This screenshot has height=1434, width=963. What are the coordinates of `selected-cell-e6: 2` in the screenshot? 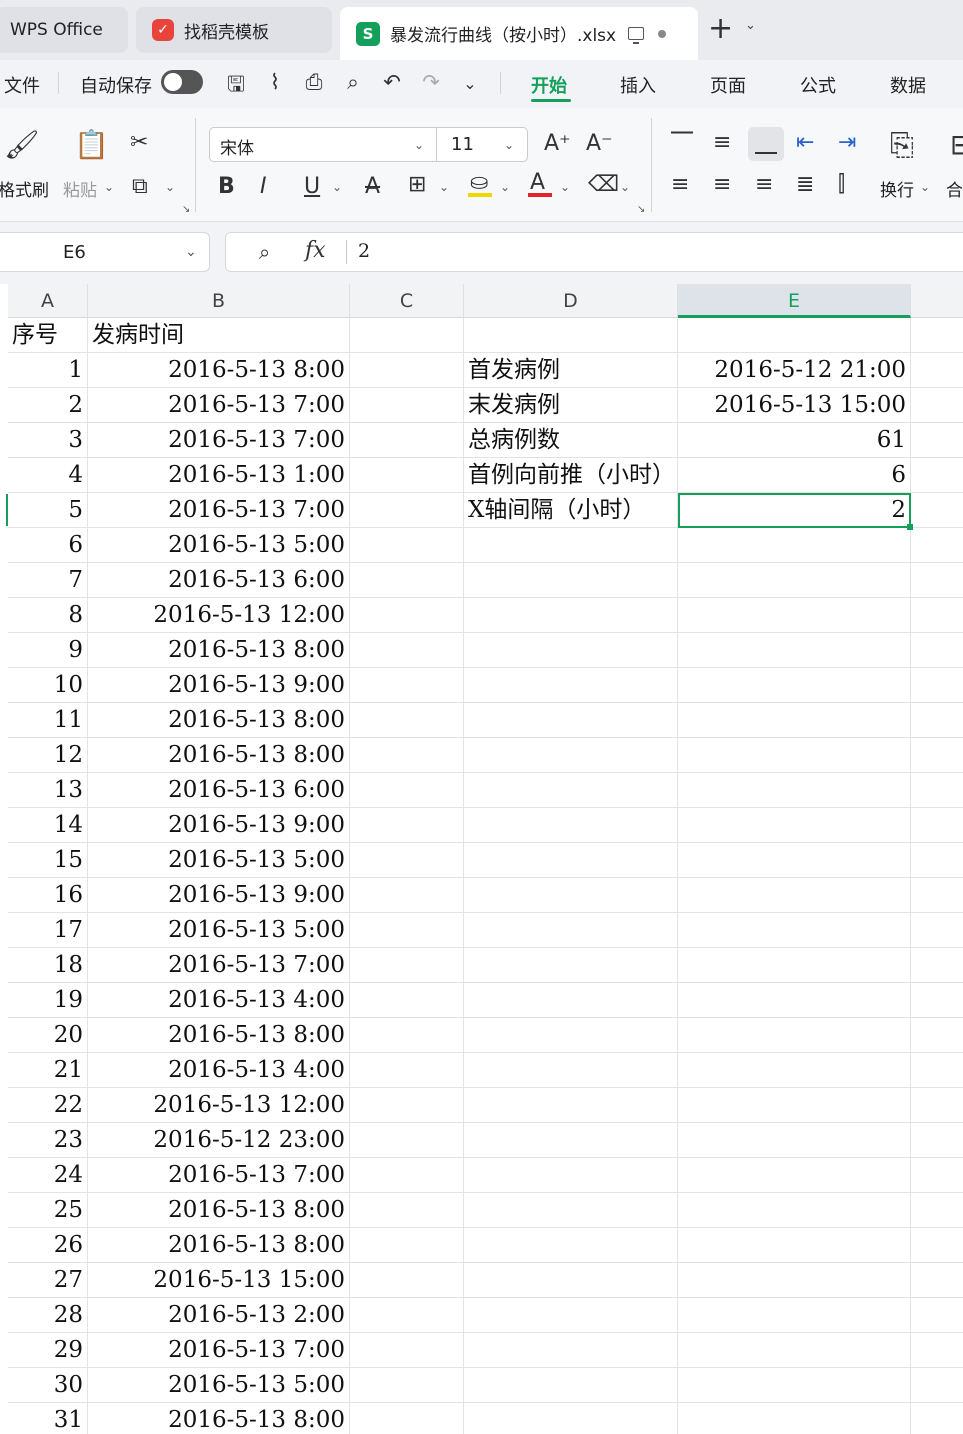 It's located at (794, 510).